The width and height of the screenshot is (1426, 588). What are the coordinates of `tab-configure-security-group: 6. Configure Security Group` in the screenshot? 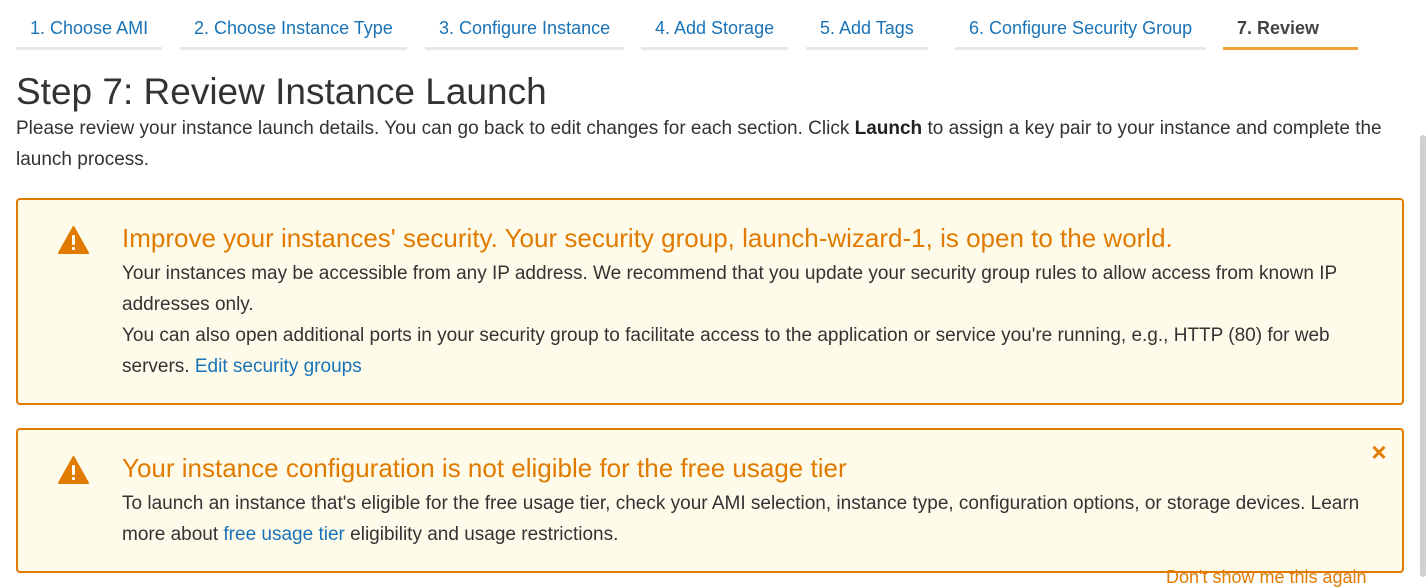 It's located at (1081, 25).